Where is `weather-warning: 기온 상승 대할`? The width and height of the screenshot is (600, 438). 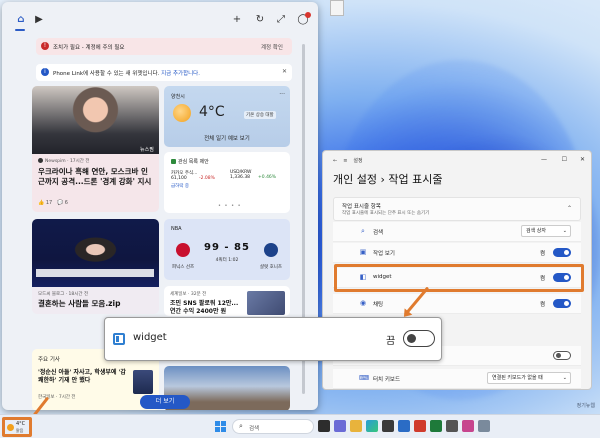 weather-warning: 기온 상승 대할 is located at coordinates (260, 115).